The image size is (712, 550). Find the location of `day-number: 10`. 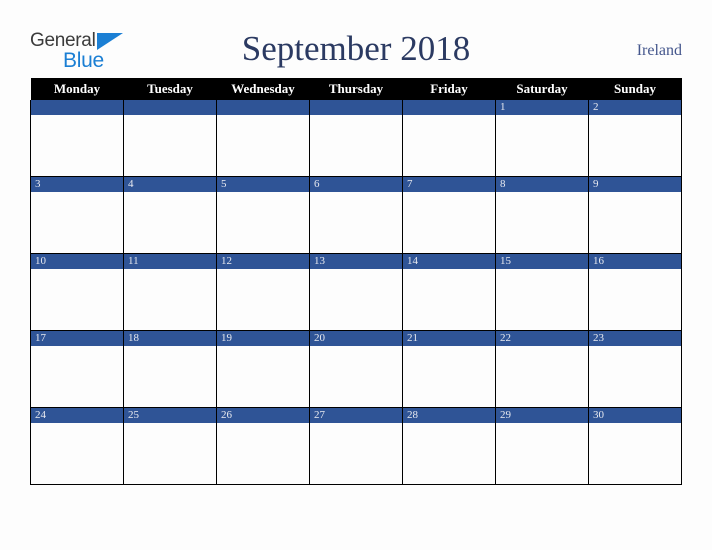

day-number: 10 is located at coordinates (77, 261).